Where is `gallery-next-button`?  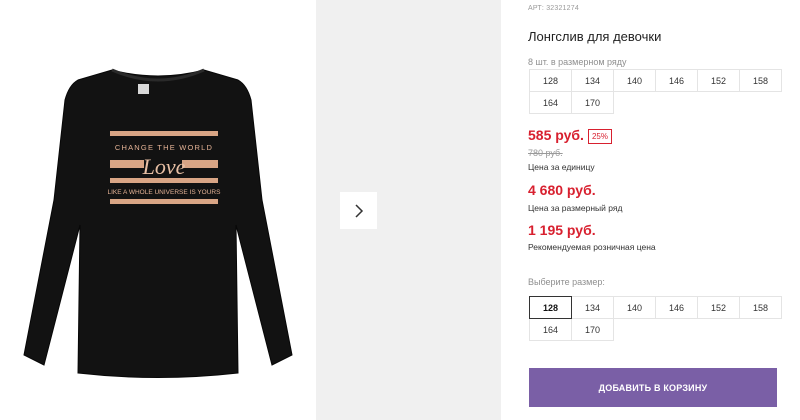
gallery-next-button is located at coordinates (358, 210).